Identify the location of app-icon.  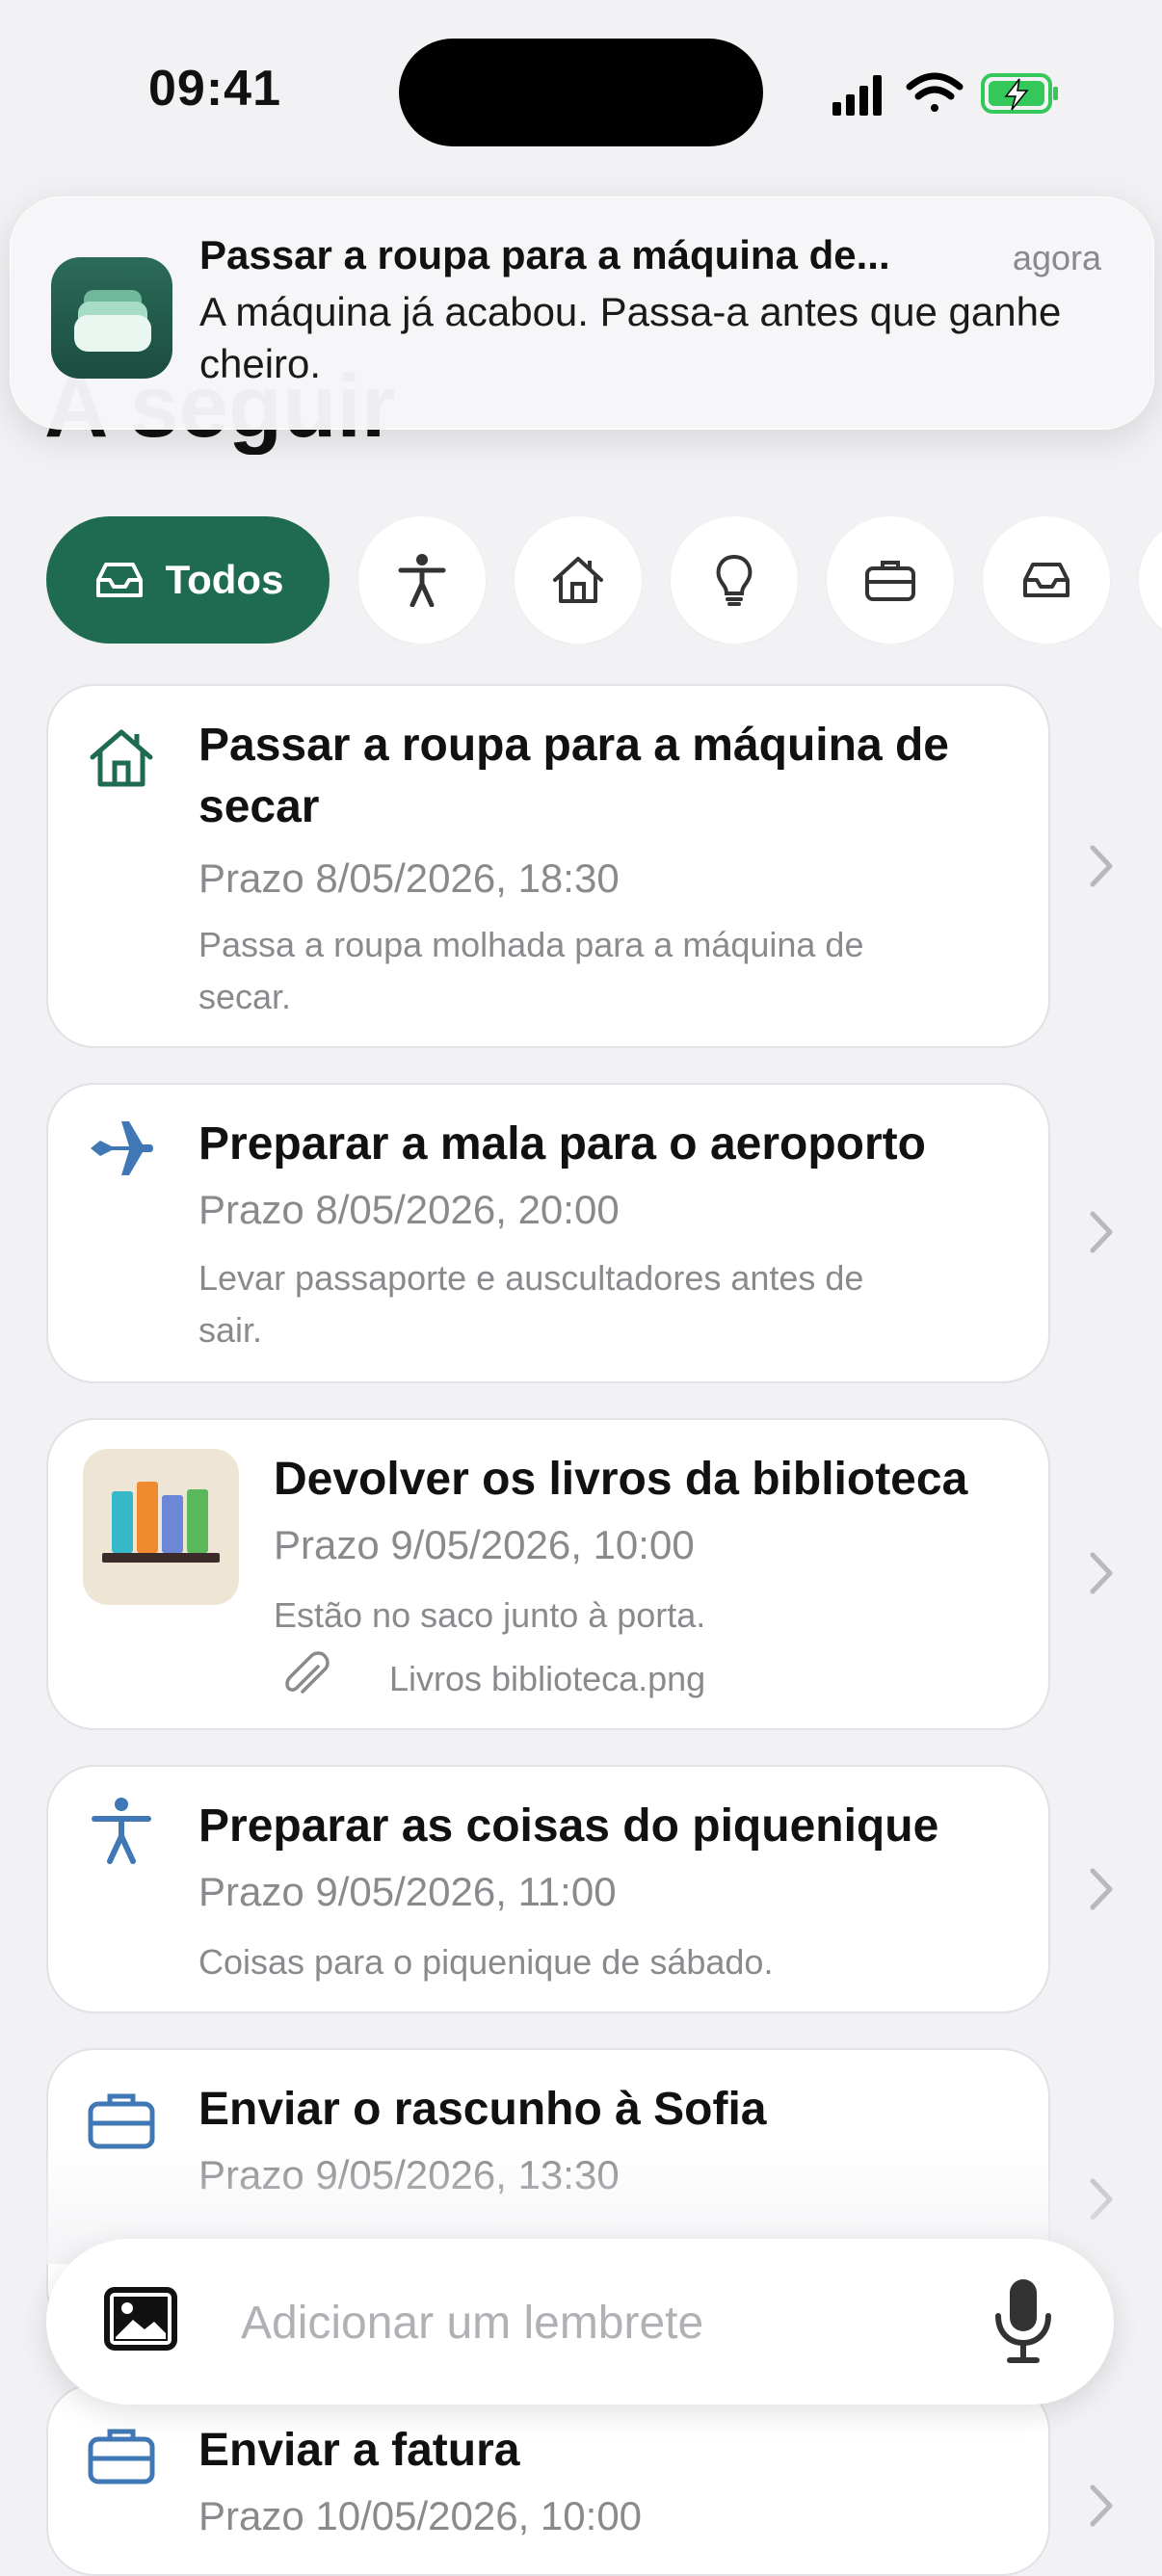
(112, 318).